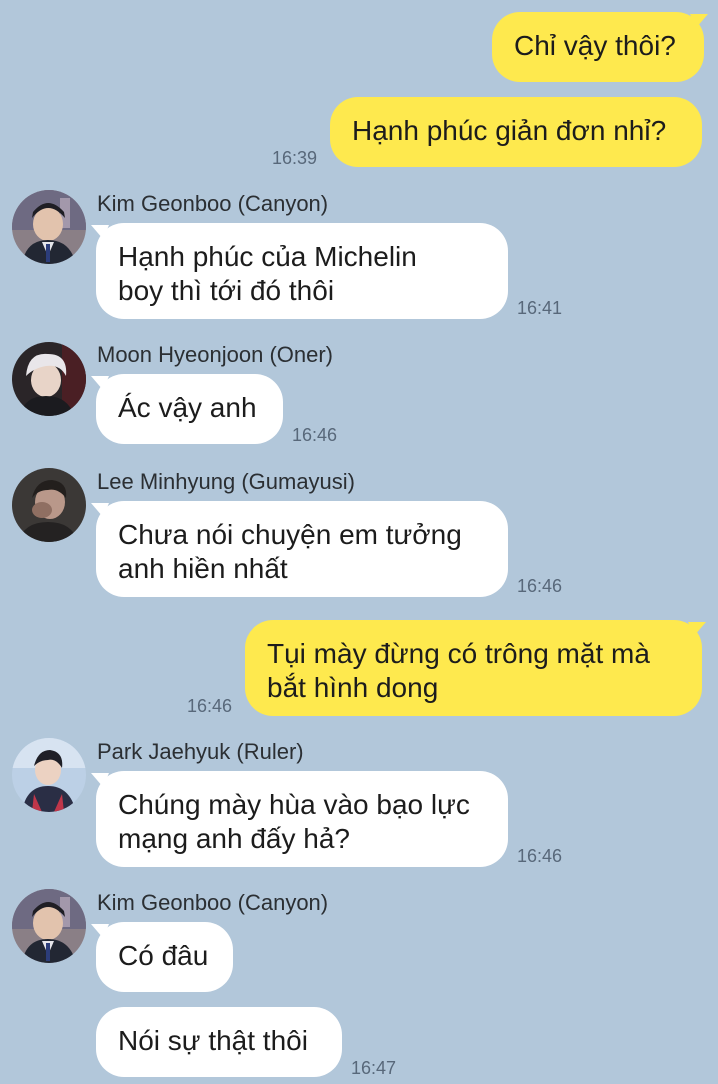 The width and height of the screenshot is (718, 1084). I want to click on message-line: bắt hình dong, so click(353, 687).